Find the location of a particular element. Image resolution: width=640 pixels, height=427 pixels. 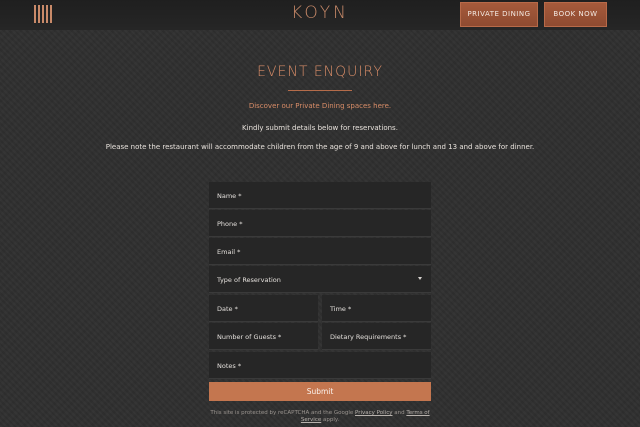

guests-field: Number of Guests * is located at coordinates (263, 336).